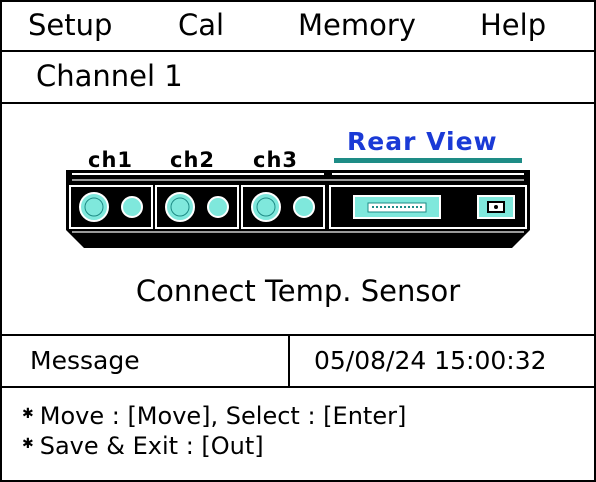 Image resolution: width=596 pixels, height=482 pixels. Describe the element at coordinates (266, 207) in the screenshot. I see `ch3-large-connector` at that location.